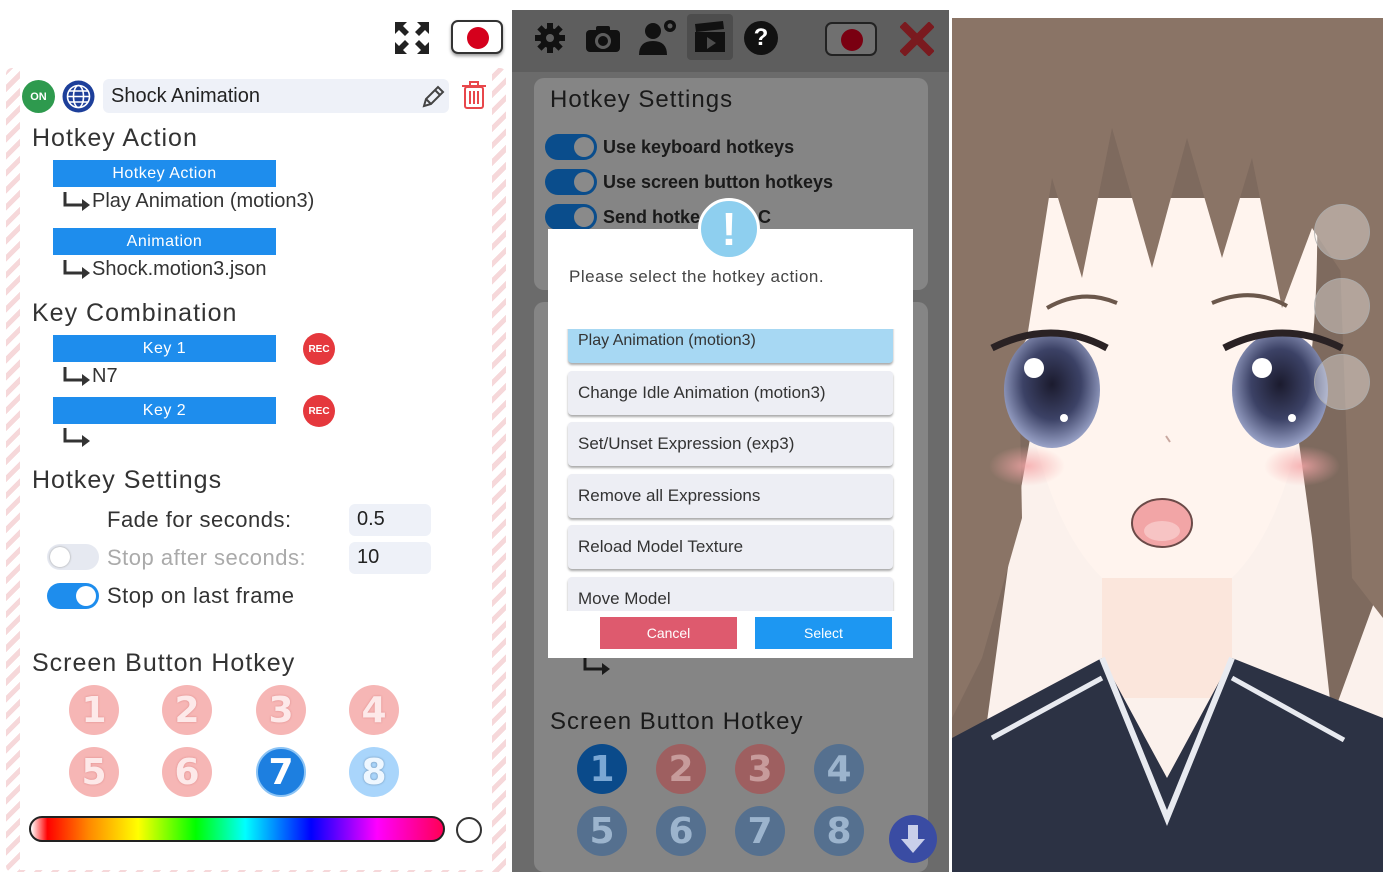 Image resolution: width=1383 pixels, height=872 pixels. I want to click on send-hotkeys-label-suffix: C, so click(764, 217).